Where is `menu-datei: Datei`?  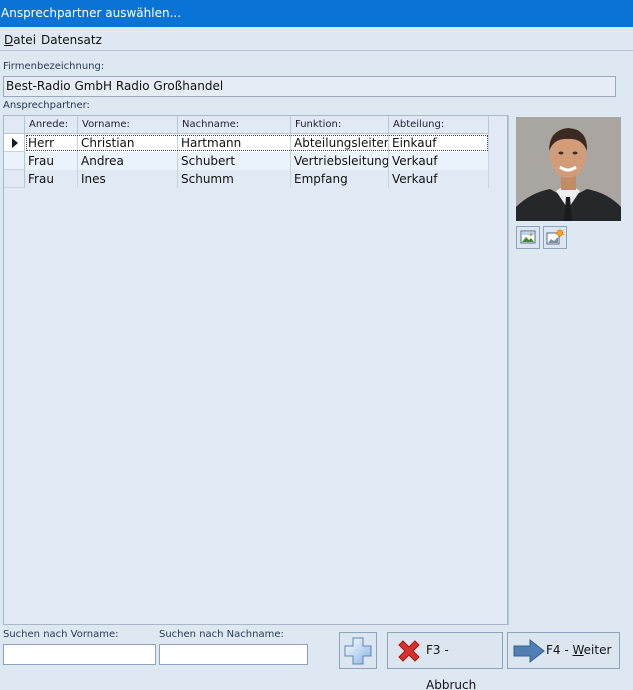
menu-datei: Datei is located at coordinates (20, 40).